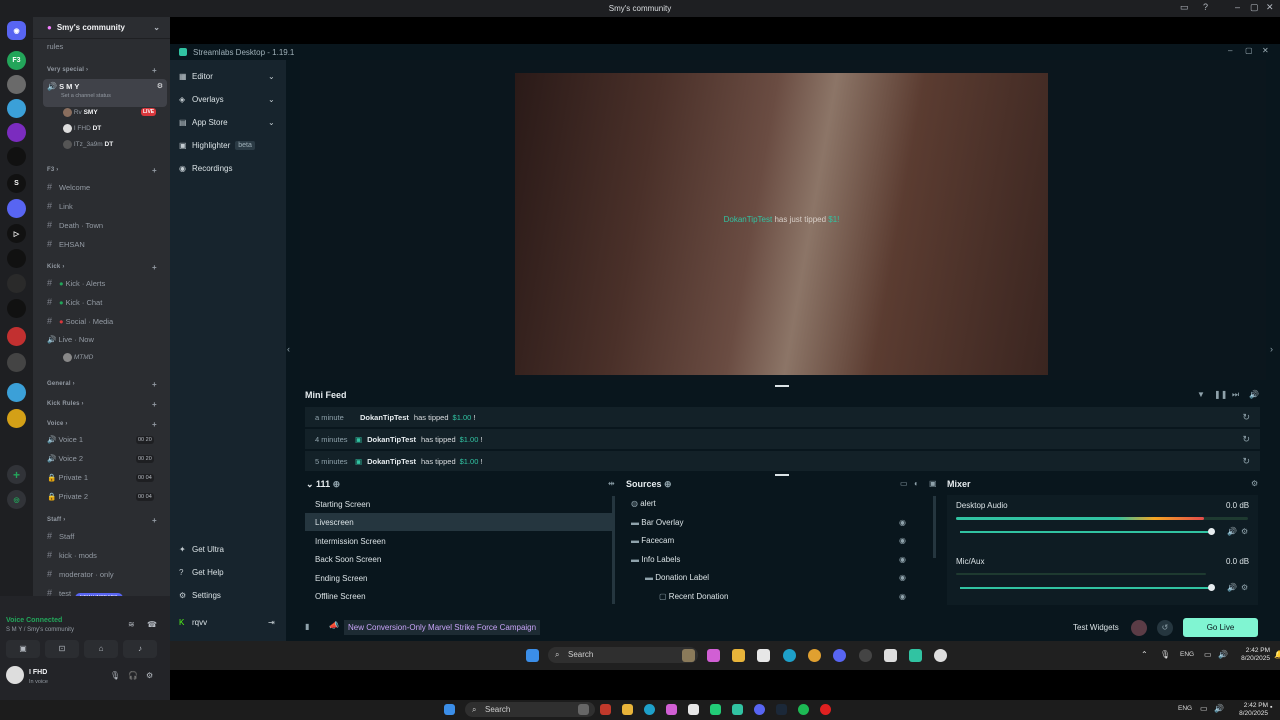 The image size is (1280, 720). What do you see at coordinates (1220, 394) in the screenshot?
I see `pause-icon: ❚❚` at bounding box center [1220, 394].